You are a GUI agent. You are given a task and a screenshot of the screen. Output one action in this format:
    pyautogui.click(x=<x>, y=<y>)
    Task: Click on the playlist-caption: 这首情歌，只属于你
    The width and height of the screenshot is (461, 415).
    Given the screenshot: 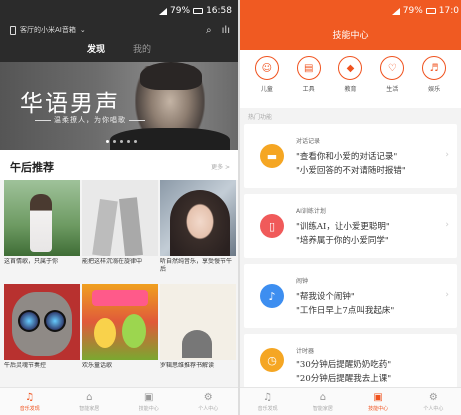 What is the action you would take?
    pyautogui.click(x=31, y=261)
    